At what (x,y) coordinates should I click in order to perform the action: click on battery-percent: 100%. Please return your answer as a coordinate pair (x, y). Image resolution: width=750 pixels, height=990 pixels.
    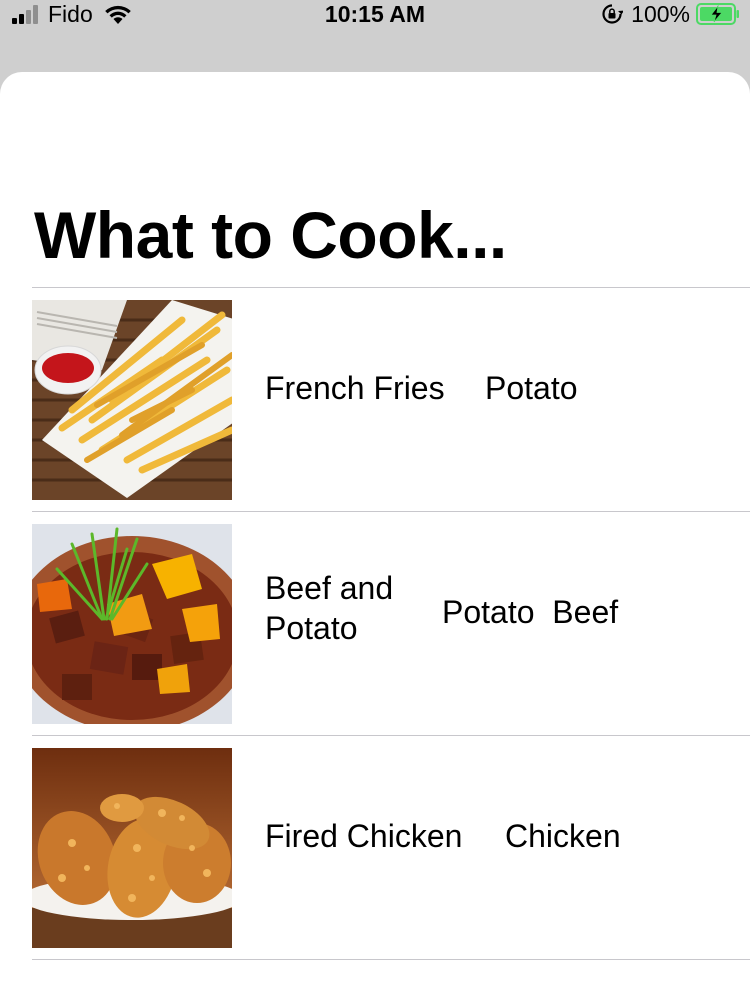
    Looking at the image, I should click on (660, 13).